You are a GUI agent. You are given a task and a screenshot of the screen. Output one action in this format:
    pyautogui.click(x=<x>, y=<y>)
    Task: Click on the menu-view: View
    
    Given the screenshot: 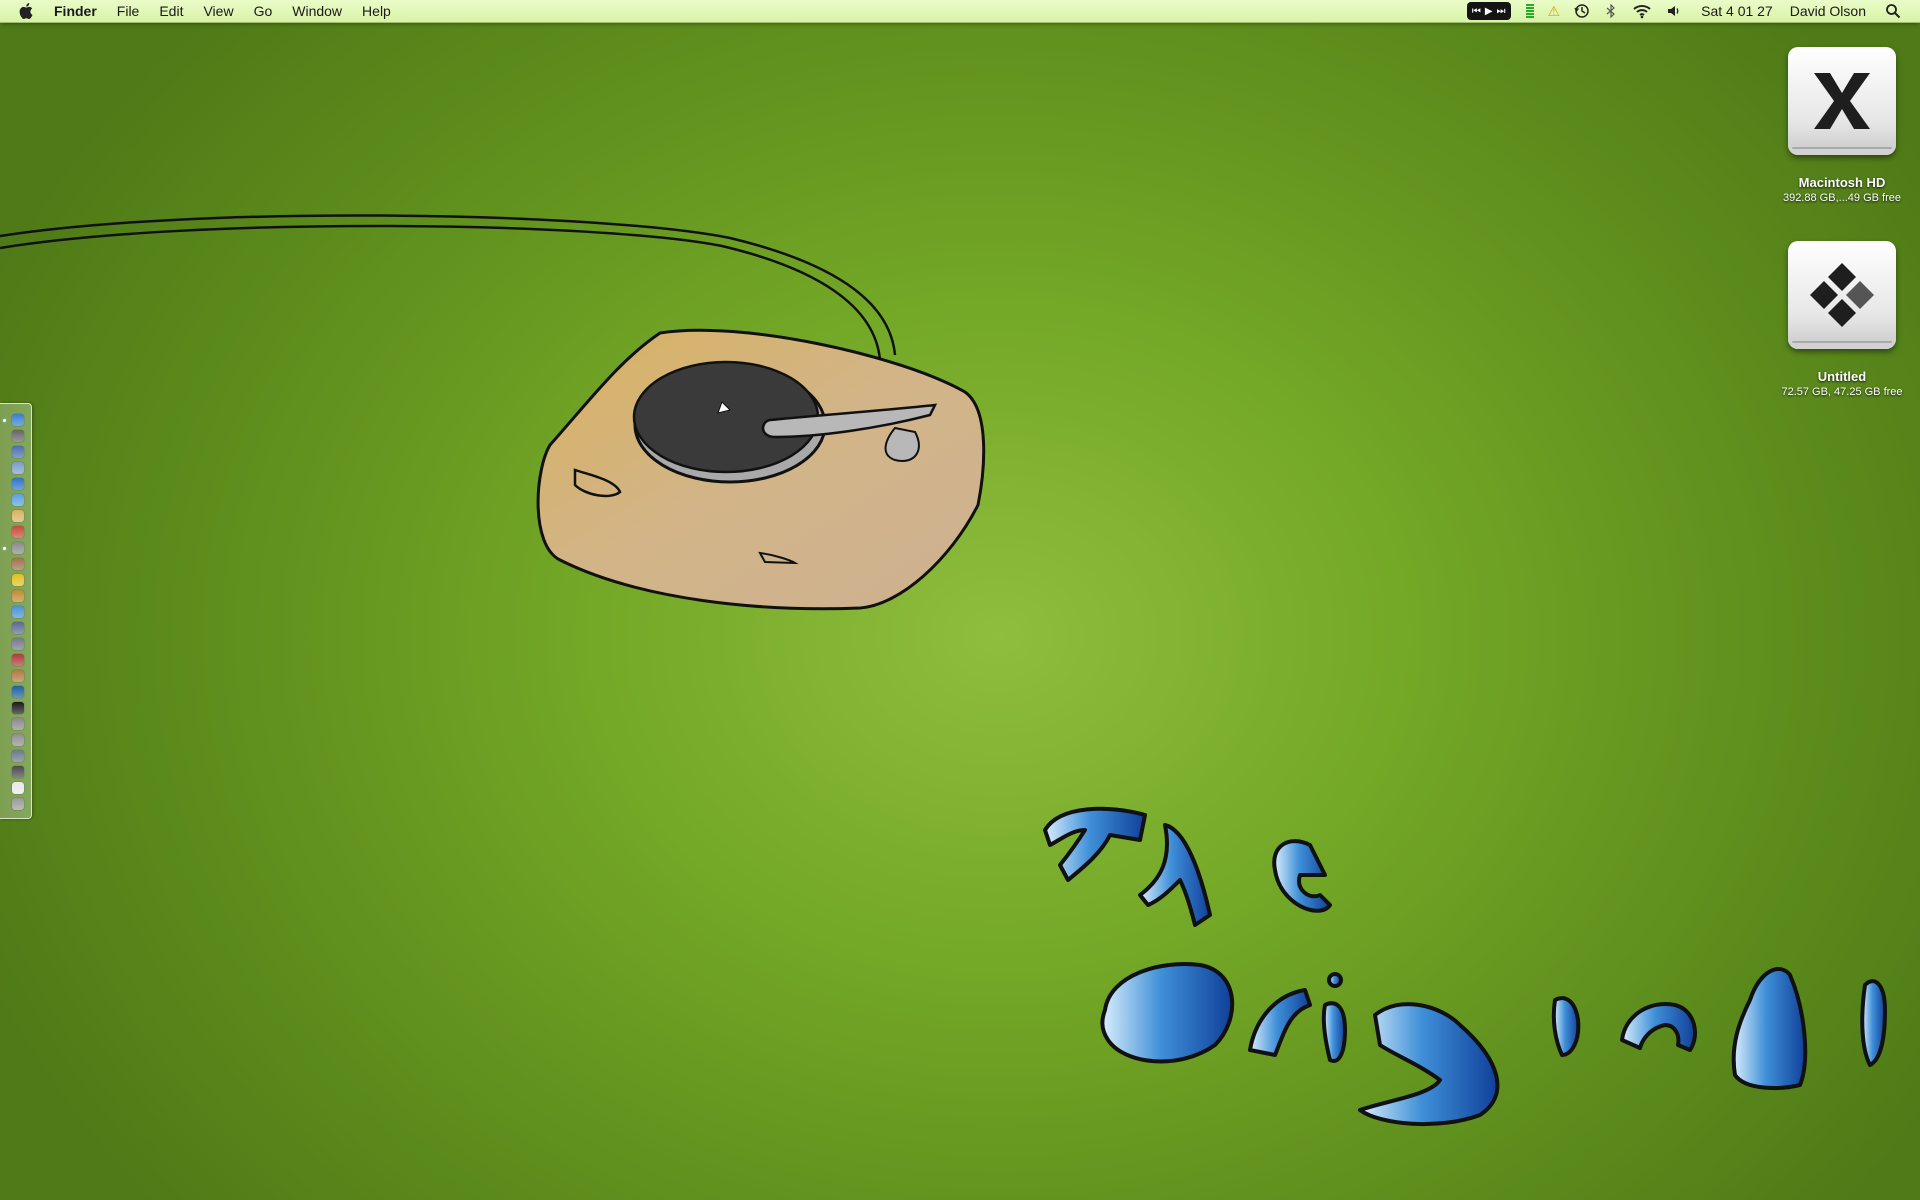 What is the action you would take?
    pyautogui.click(x=218, y=11)
    